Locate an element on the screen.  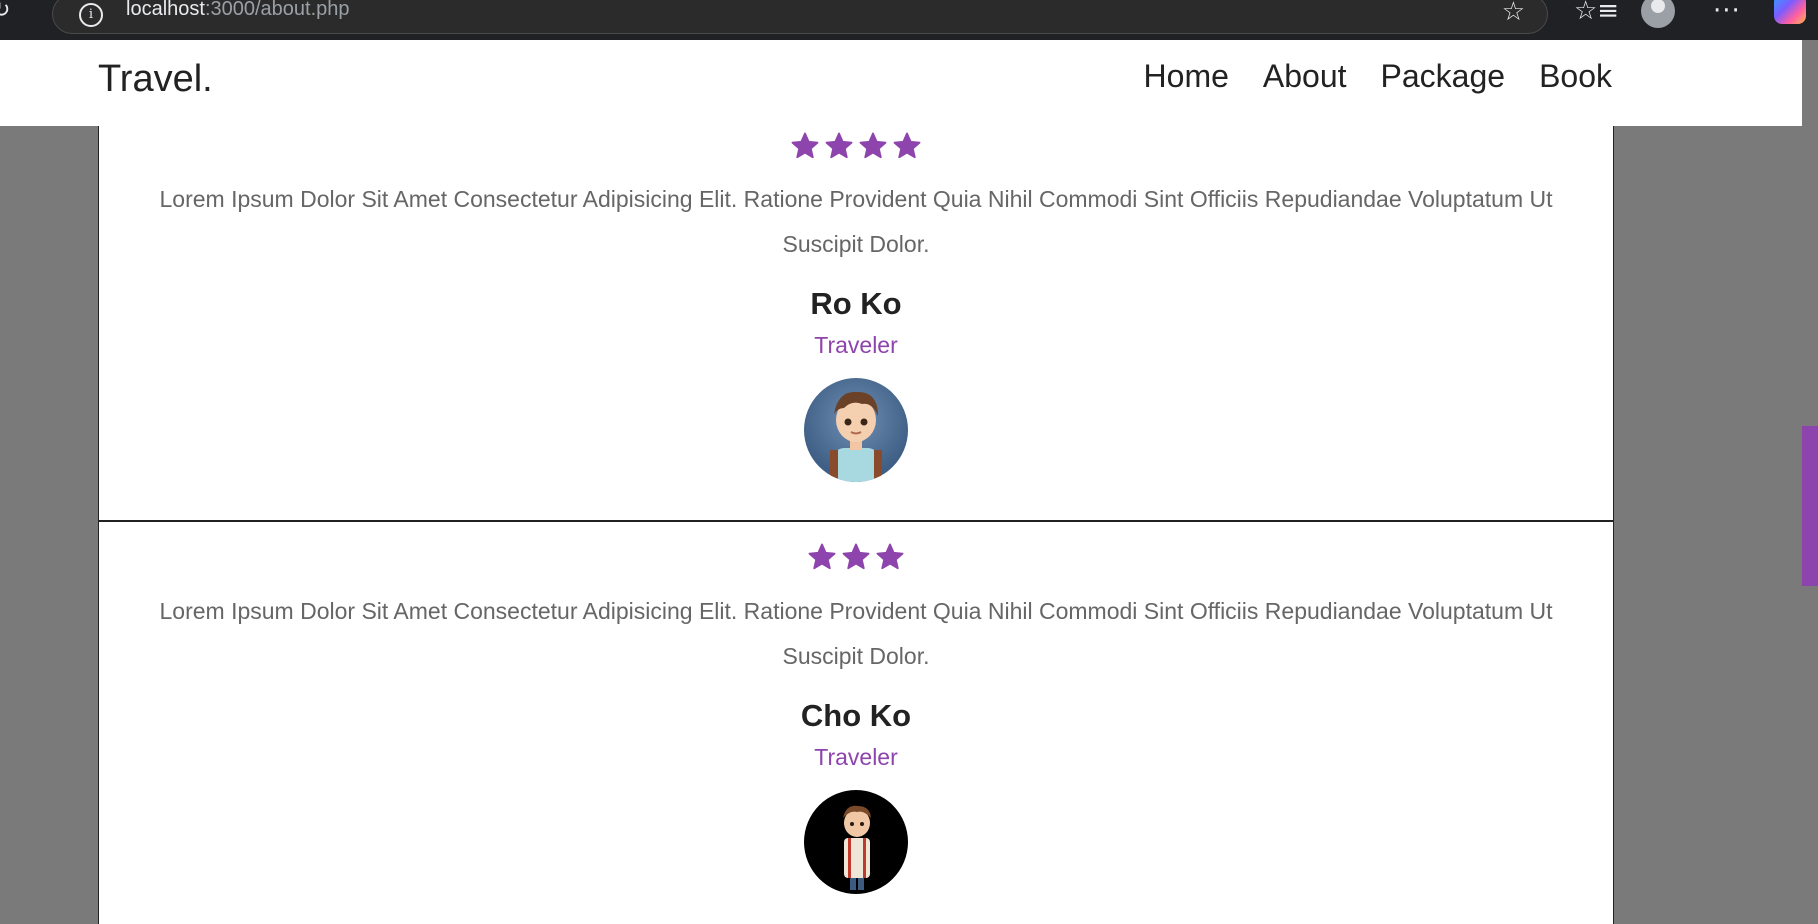
site-info-icon: i is located at coordinates (91, 15).